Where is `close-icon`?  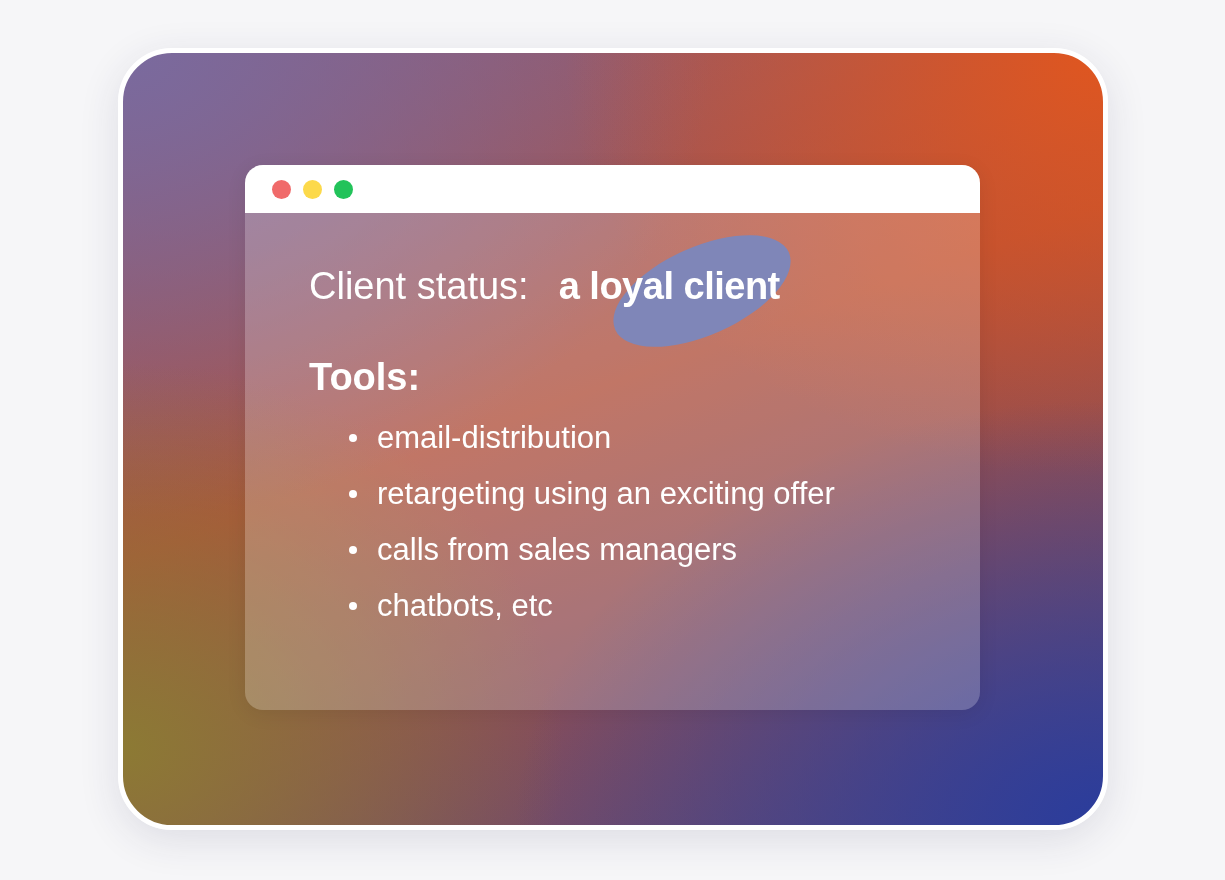 close-icon is located at coordinates (281, 189).